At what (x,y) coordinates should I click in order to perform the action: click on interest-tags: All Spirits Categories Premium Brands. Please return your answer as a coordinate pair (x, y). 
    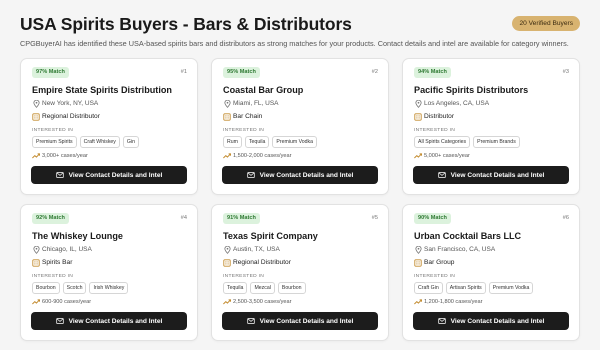
    Looking at the image, I should click on (467, 142).